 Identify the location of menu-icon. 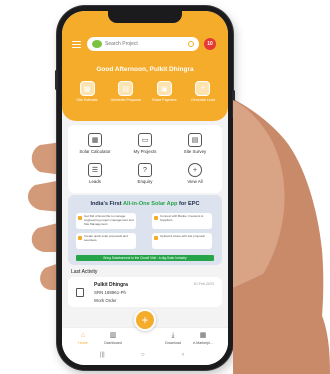
(76, 45).